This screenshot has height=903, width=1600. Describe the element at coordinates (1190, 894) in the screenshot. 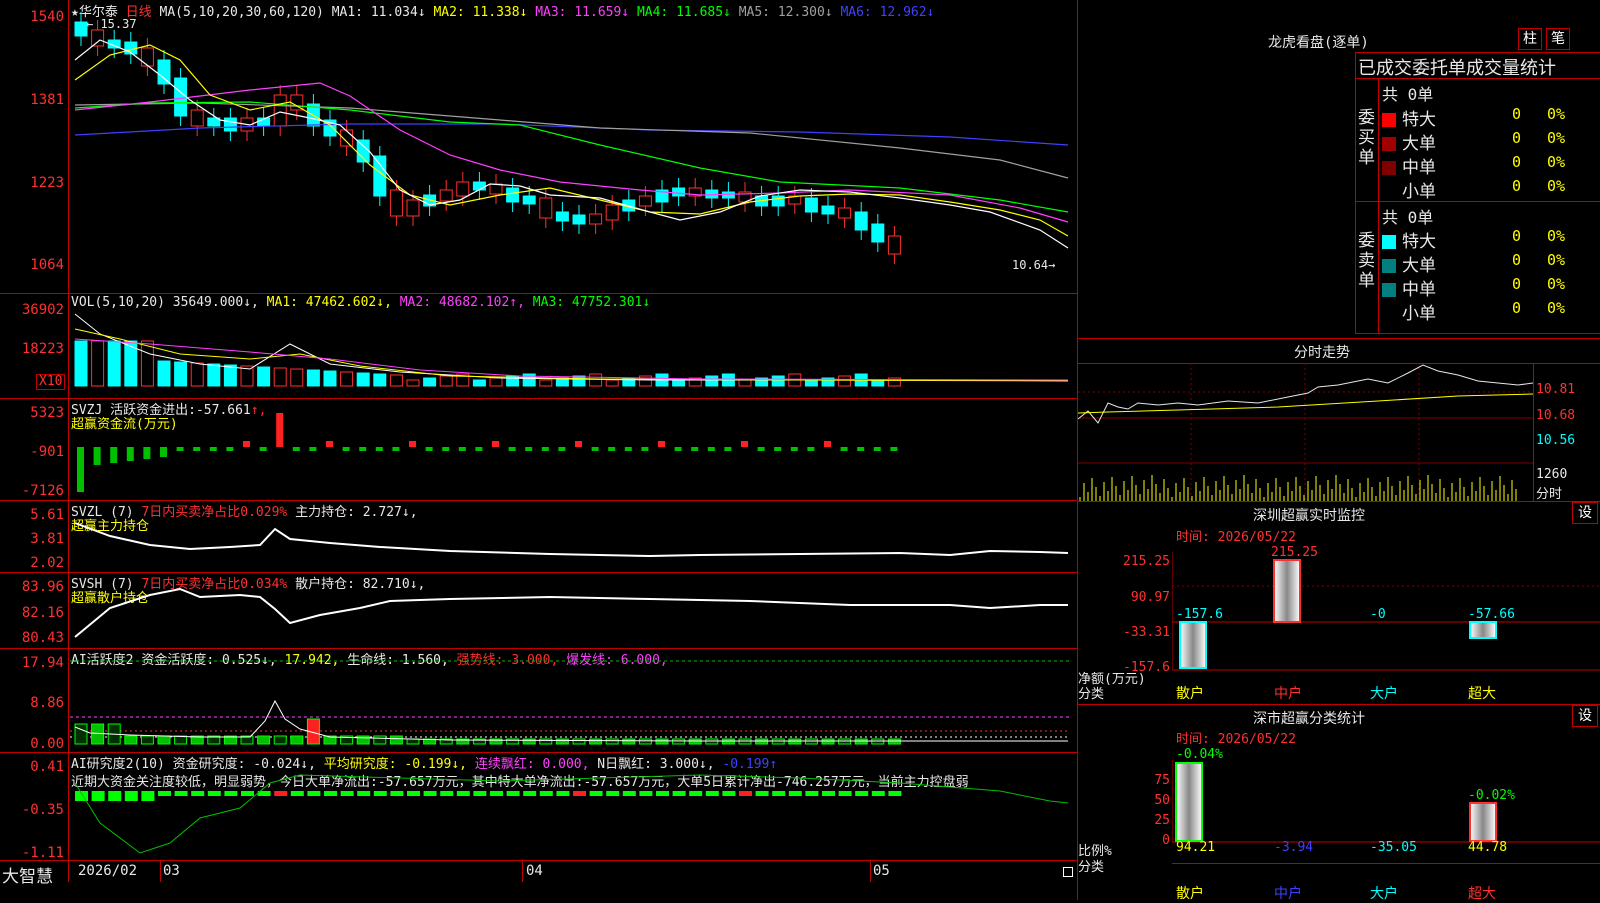

I see `sz-class-cat-retail: 散户` at that location.